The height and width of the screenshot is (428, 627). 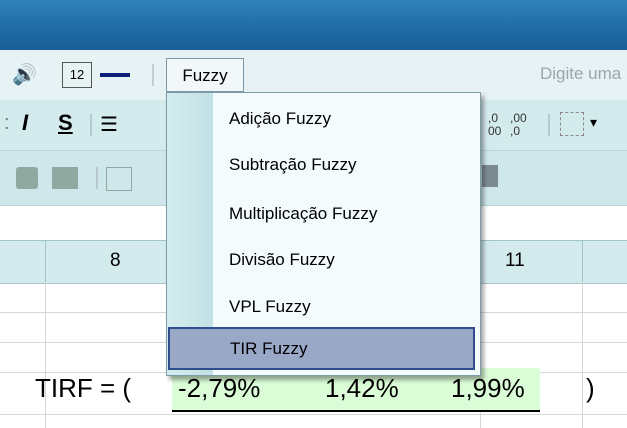 I want to click on title-bar, so click(x=313, y=25).